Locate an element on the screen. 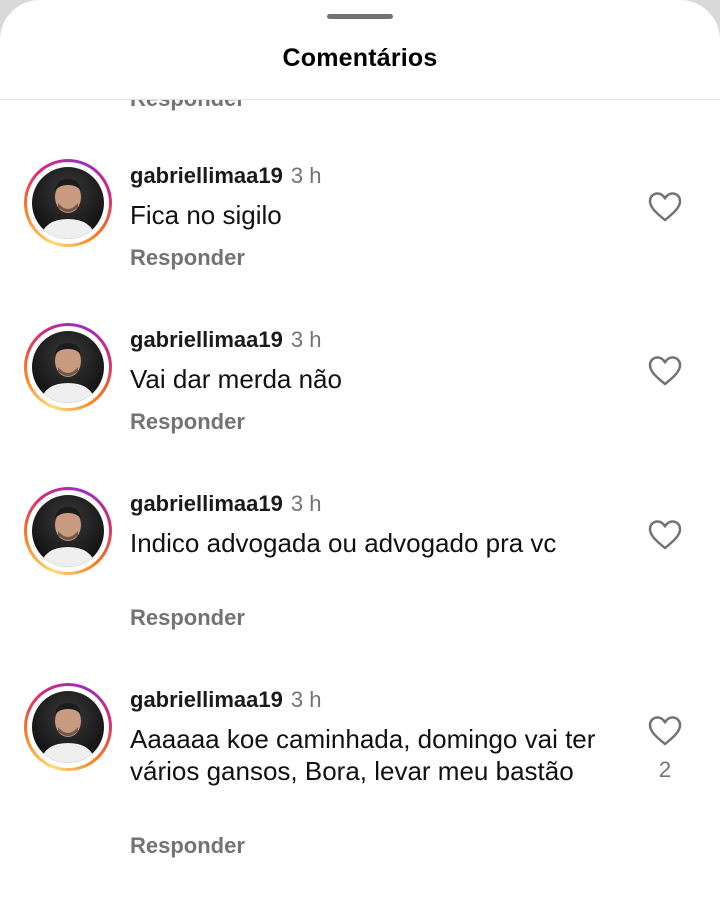 Image resolution: width=720 pixels, height=900 pixels. drag-handle is located at coordinates (360, 16).